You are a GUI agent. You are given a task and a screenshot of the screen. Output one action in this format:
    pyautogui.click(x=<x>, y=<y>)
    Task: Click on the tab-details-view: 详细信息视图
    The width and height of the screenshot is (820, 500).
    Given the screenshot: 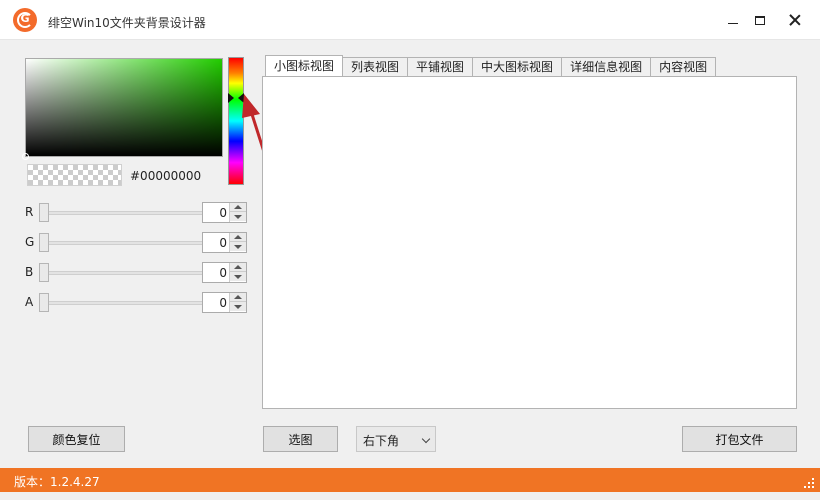 What is the action you would take?
    pyautogui.click(x=606, y=66)
    